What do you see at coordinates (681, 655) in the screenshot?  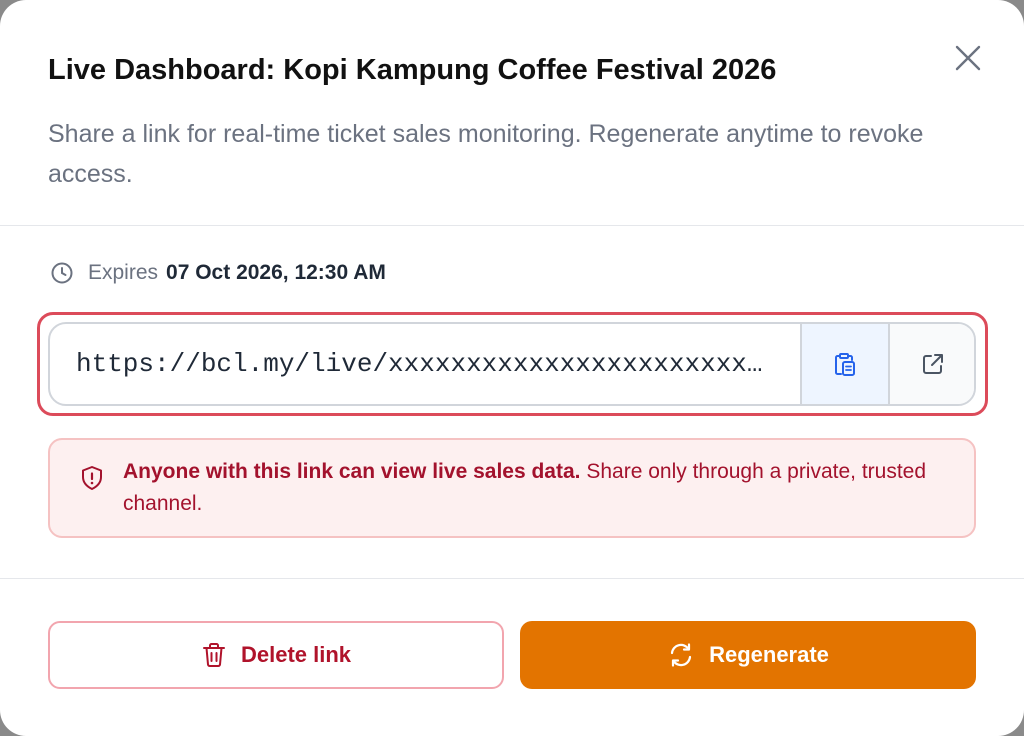 I see `refresh-icon` at bounding box center [681, 655].